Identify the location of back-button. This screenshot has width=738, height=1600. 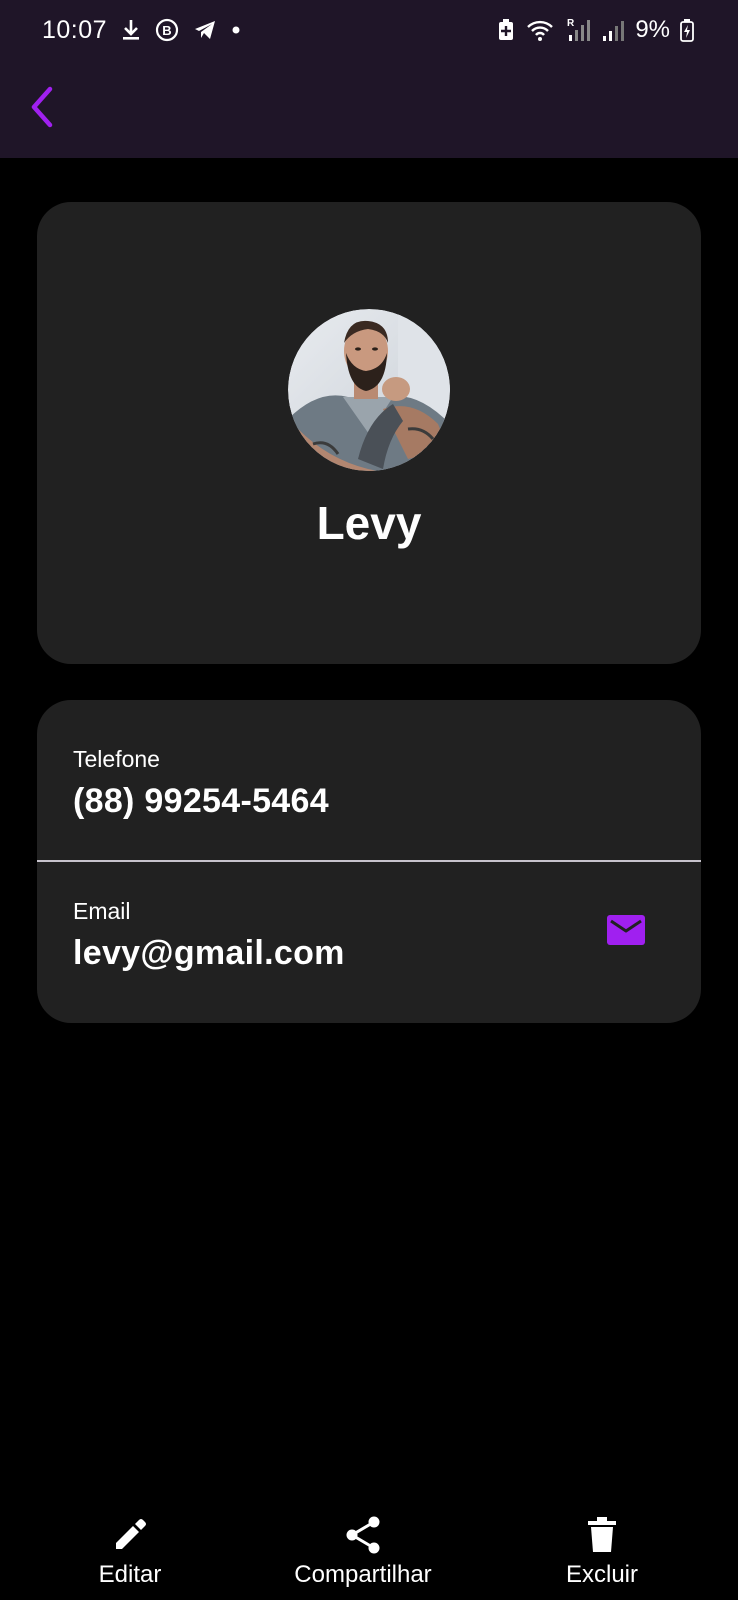
(42, 109).